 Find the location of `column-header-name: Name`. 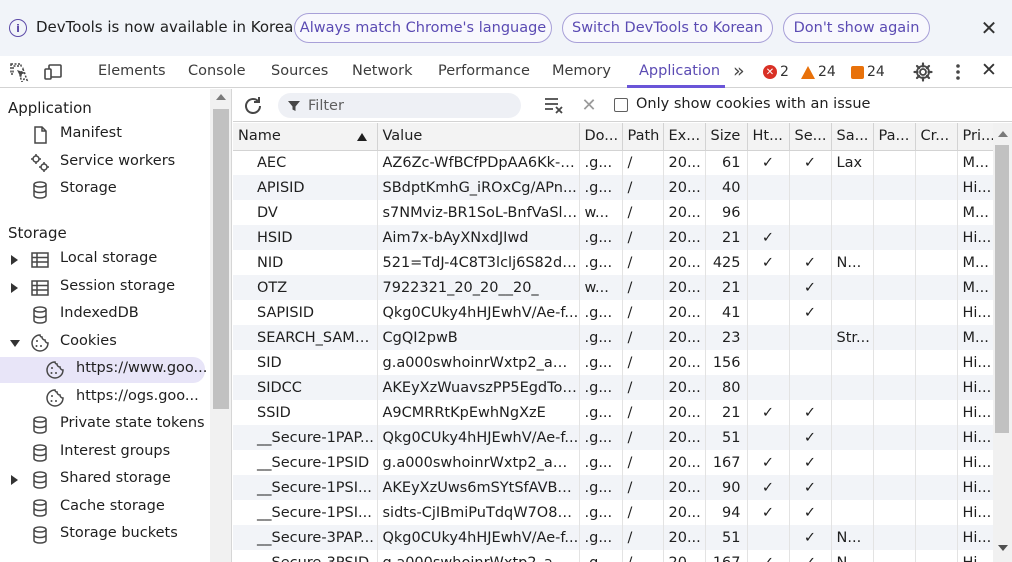

column-header-name: Name is located at coordinates (305, 137).